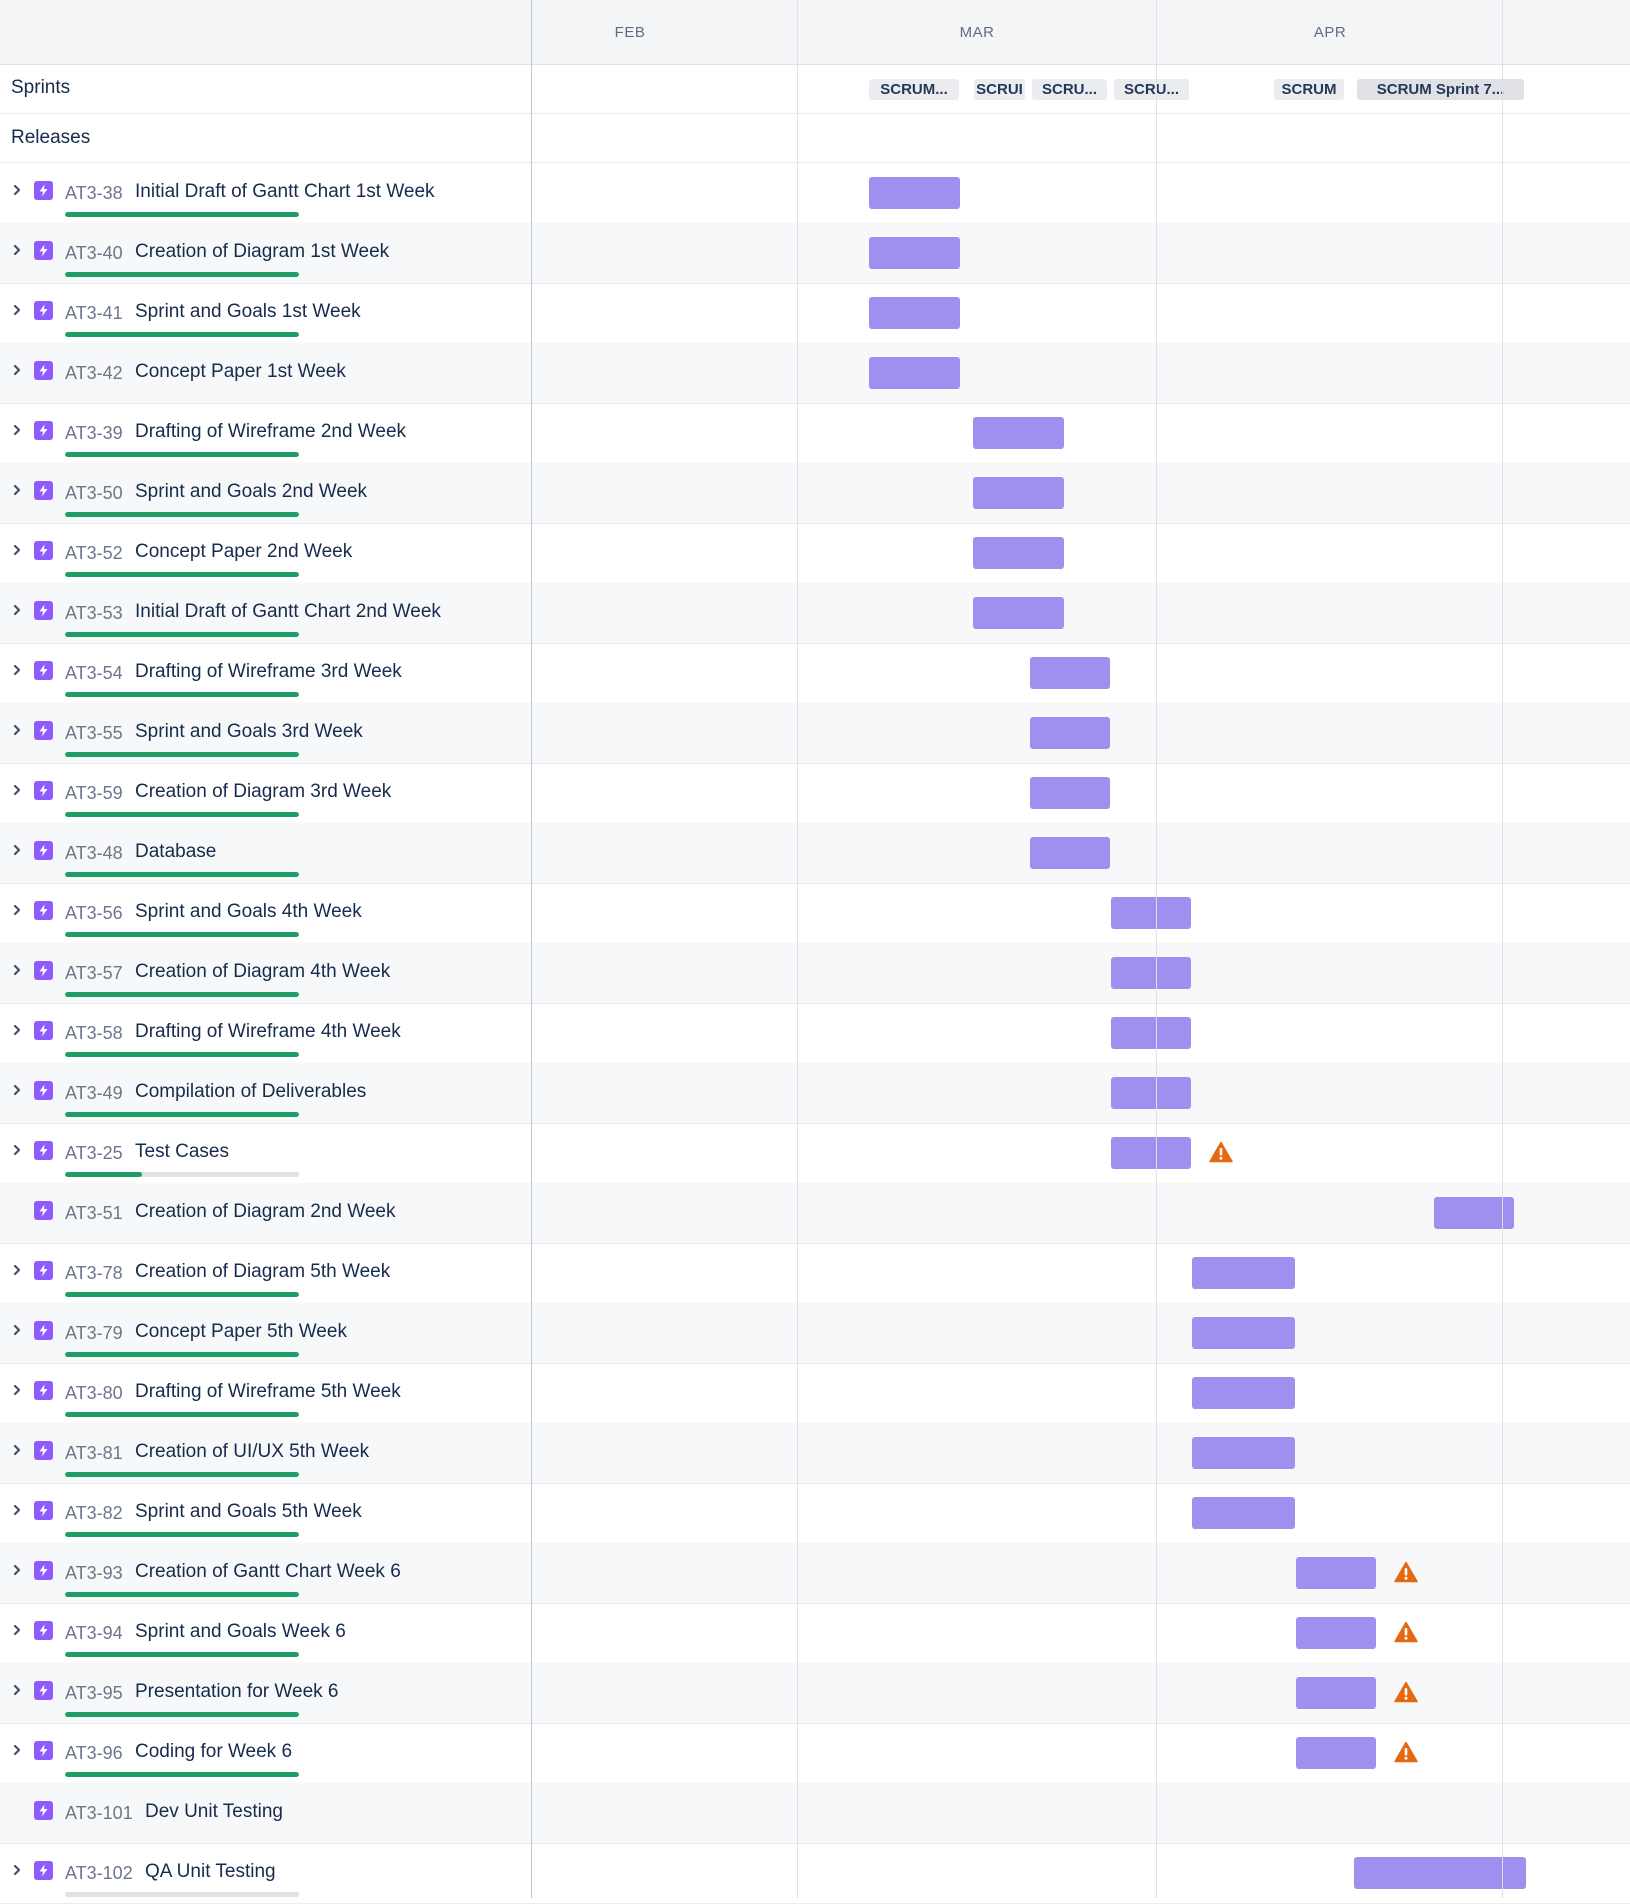  I want to click on issue-summary: Database, so click(175, 852).